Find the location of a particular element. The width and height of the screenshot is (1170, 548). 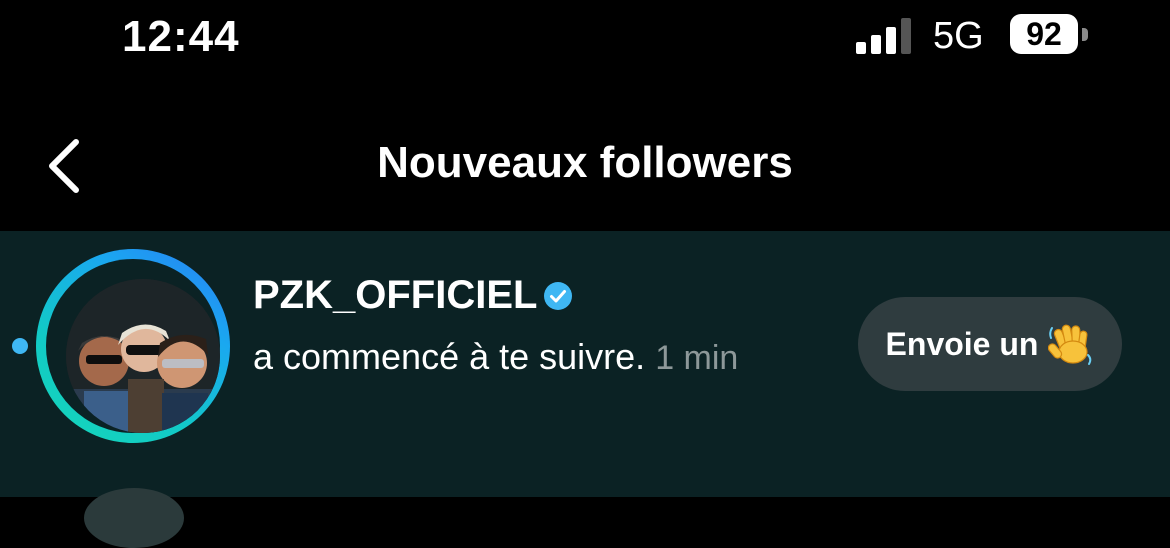

avatar-photo is located at coordinates (143, 356).